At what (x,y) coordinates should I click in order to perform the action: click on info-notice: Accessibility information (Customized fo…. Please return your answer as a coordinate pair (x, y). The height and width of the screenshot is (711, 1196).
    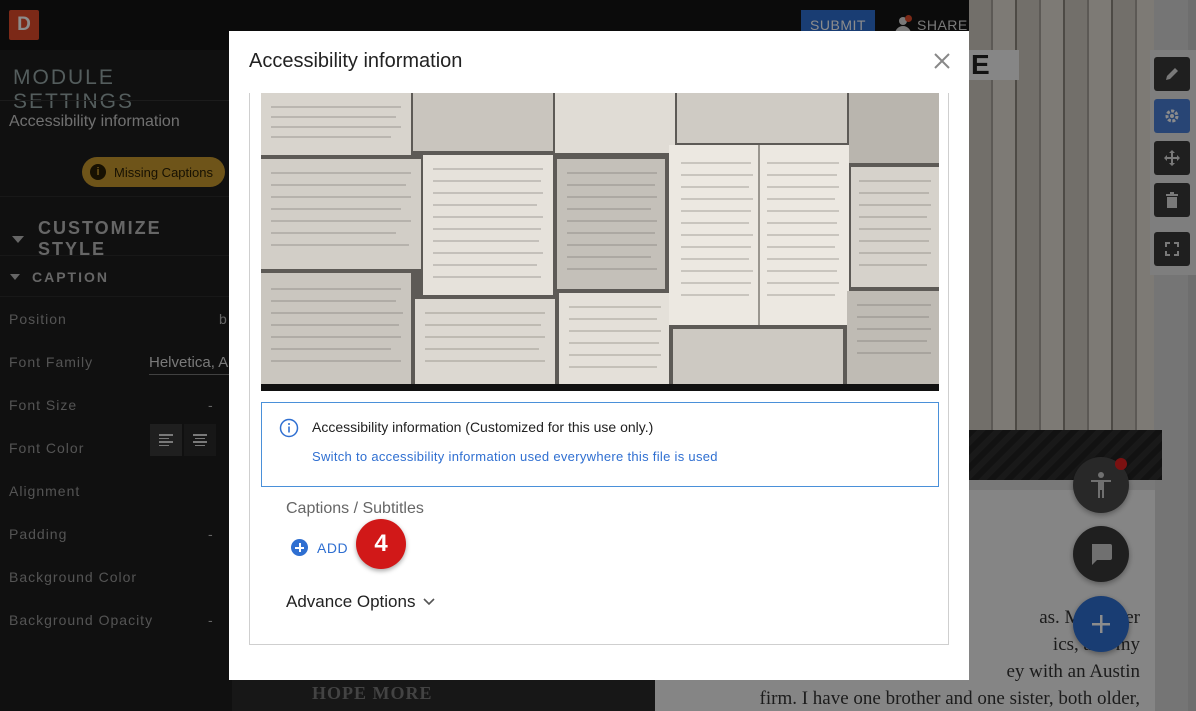
    Looking at the image, I should click on (600, 444).